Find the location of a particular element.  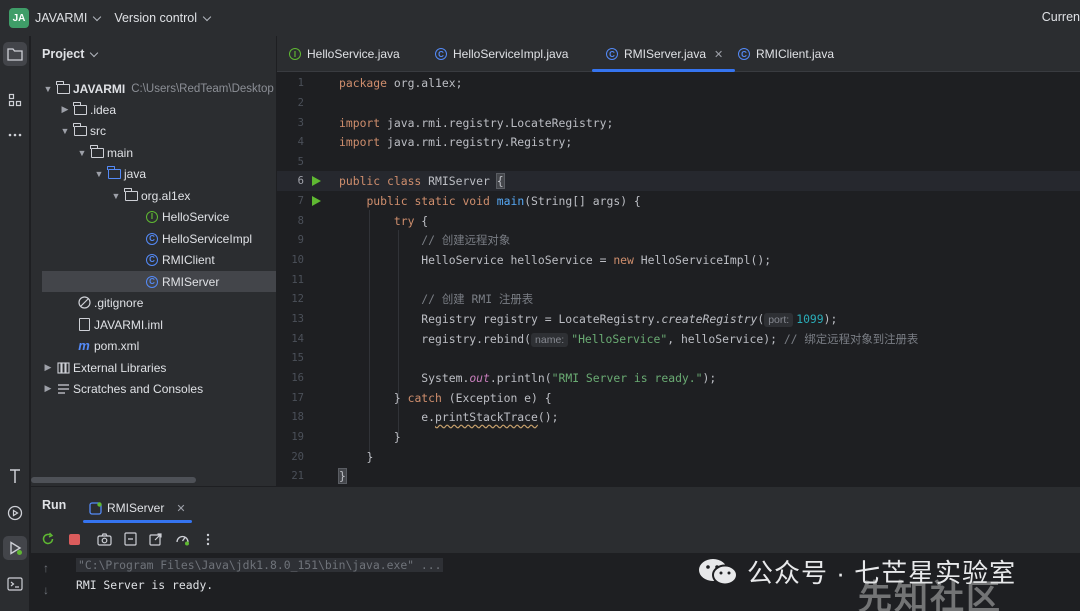

restore-layout-icon is located at coordinates (130, 539).